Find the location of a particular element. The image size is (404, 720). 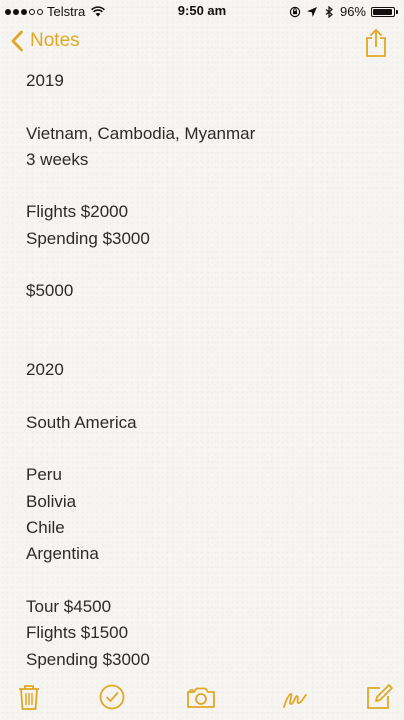

battery-icon is located at coordinates (384, 11).